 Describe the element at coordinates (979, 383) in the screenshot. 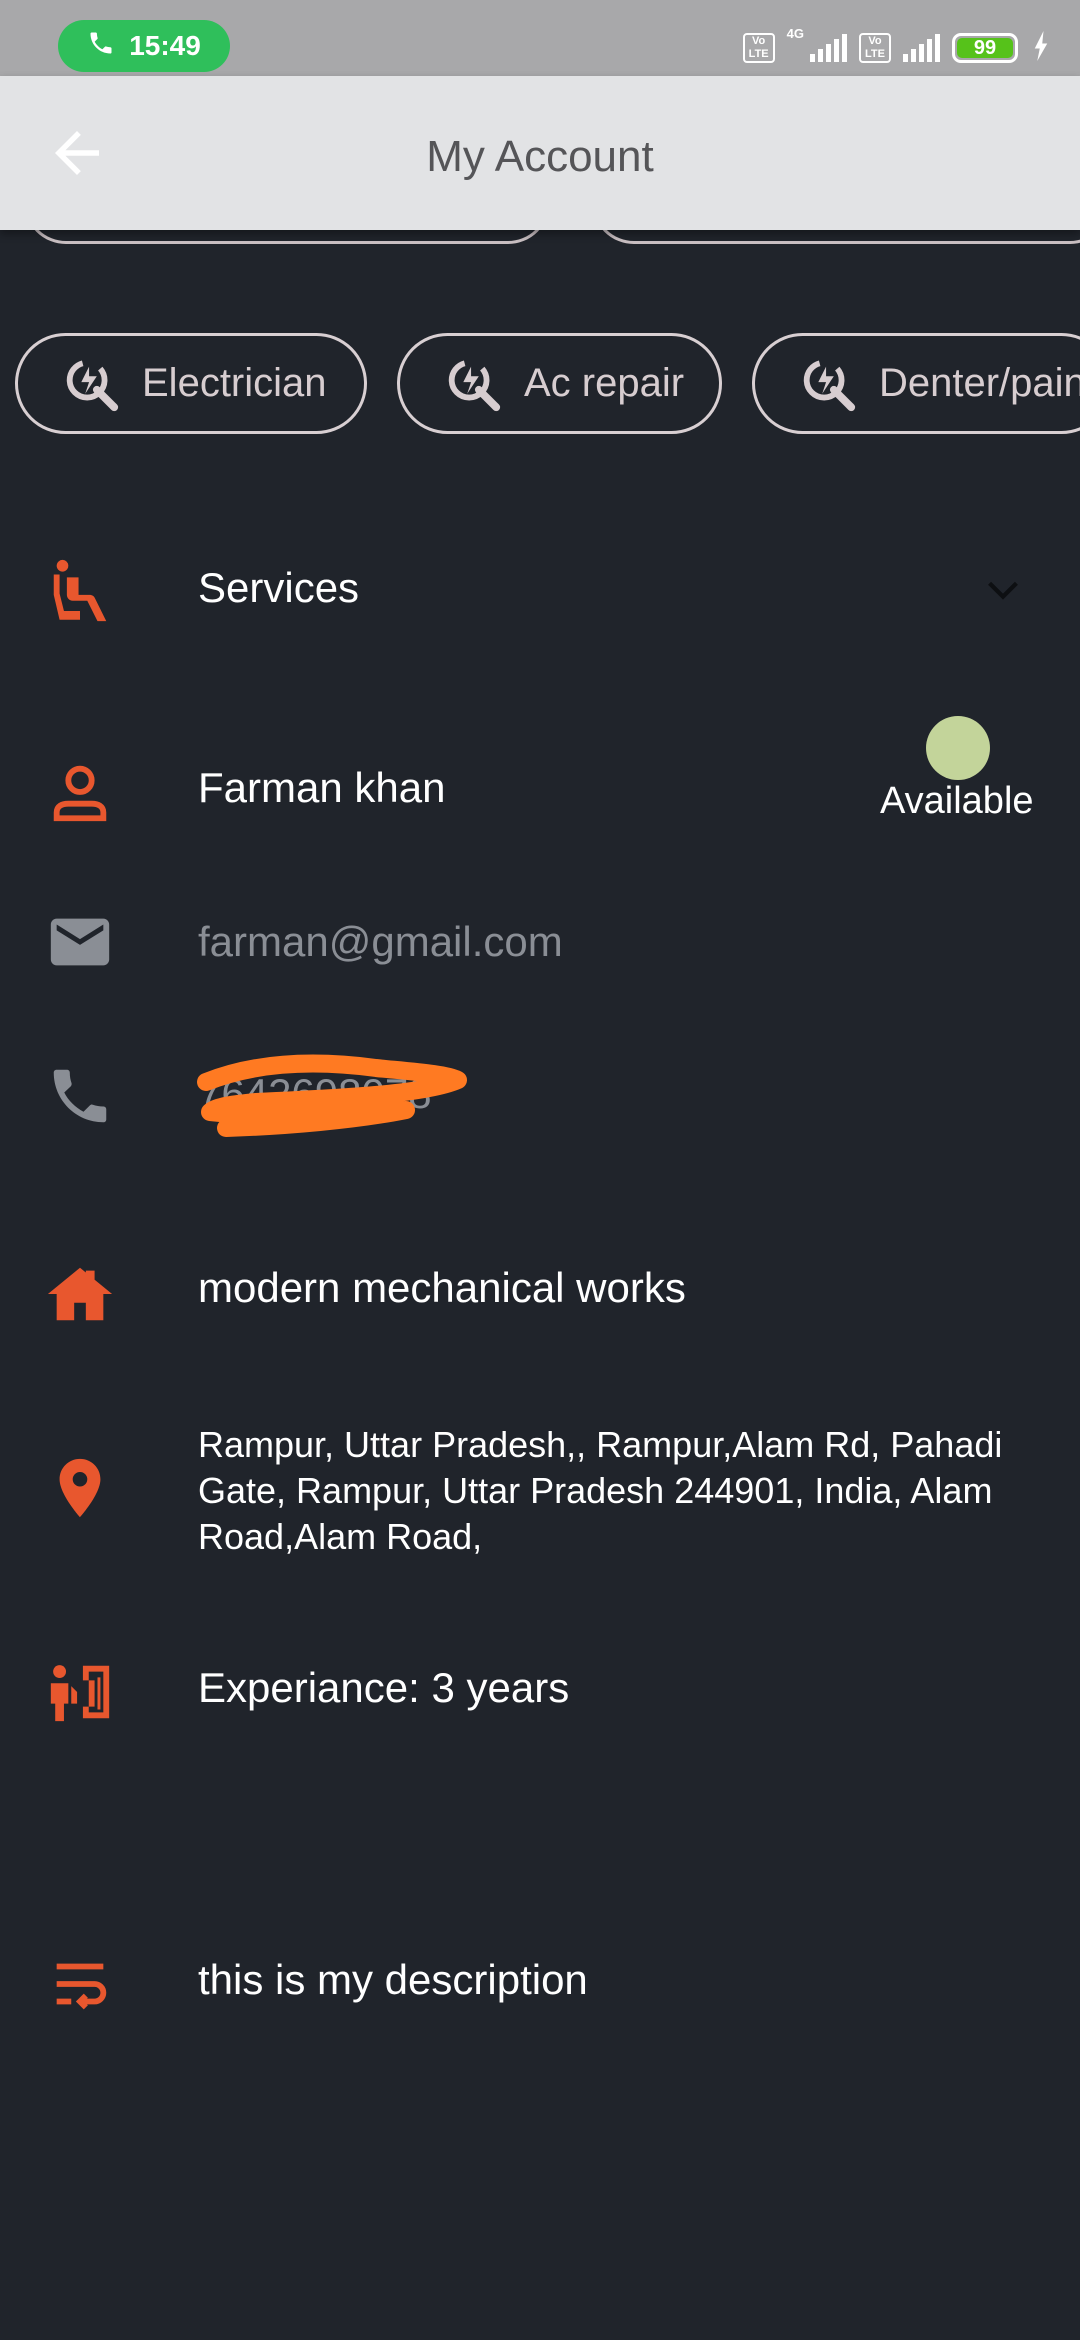

I see `chip-label: Denter/pain` at that location.